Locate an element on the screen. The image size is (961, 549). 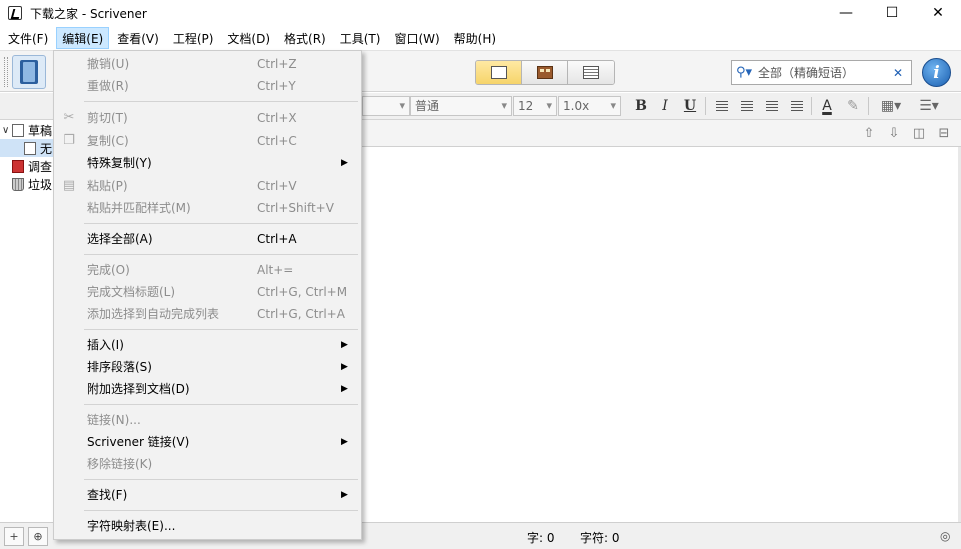
binder-item-research: 调查 is located at coordinates (27, 166).